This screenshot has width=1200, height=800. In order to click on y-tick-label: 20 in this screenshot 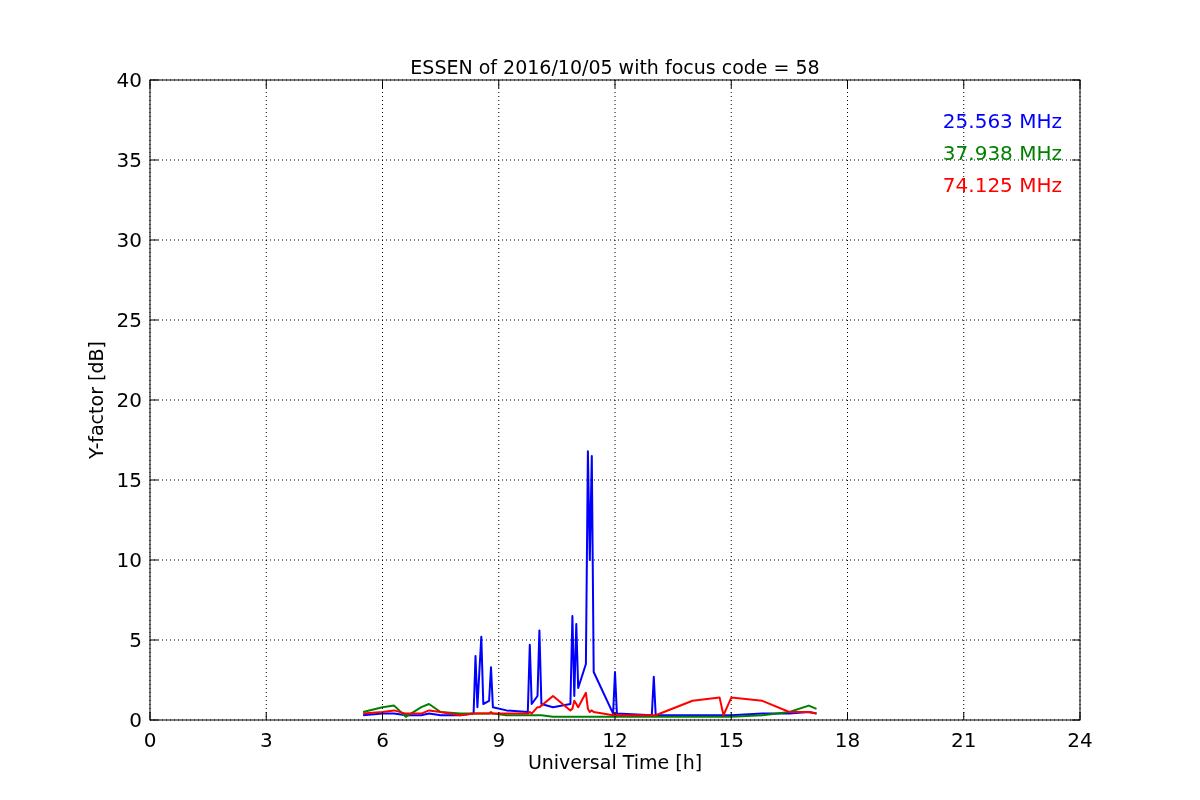, I will do `click(129, 400)`.